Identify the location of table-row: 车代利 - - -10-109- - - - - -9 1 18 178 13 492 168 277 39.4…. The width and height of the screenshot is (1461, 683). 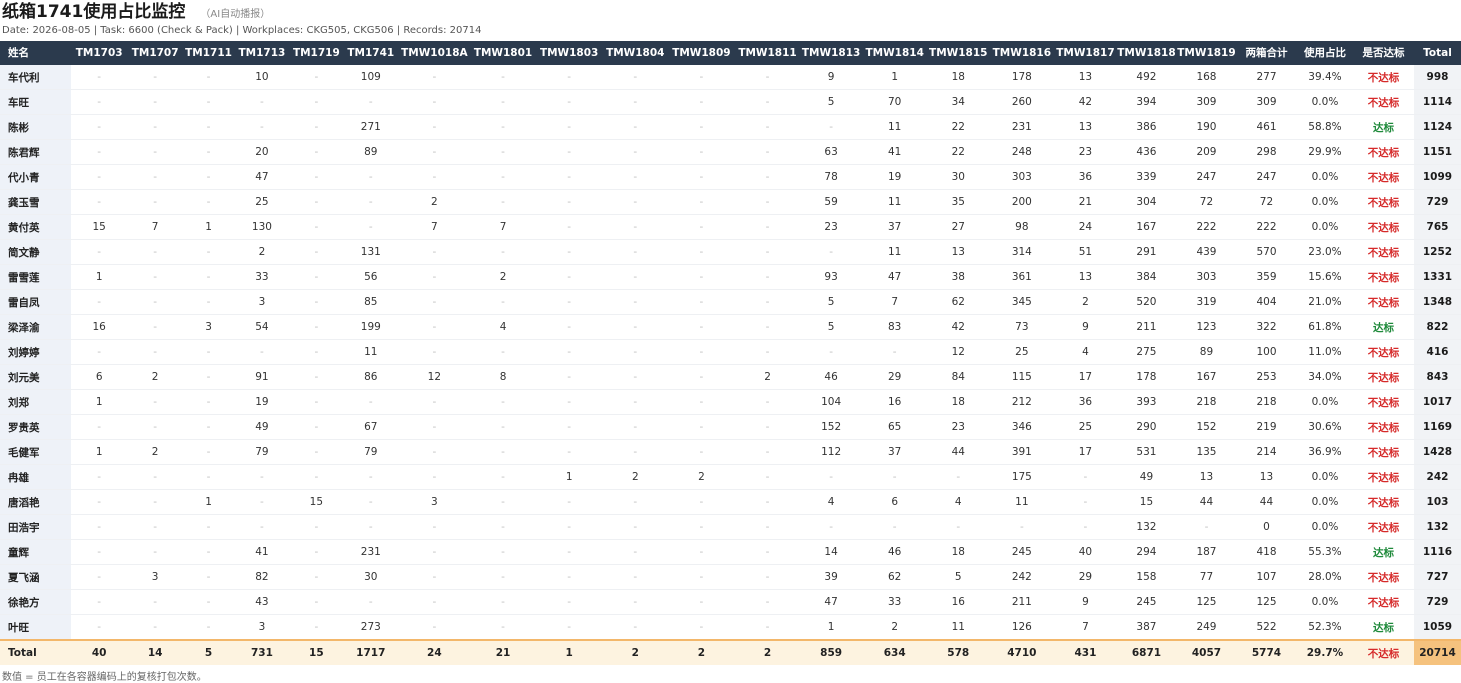
(730, 77).